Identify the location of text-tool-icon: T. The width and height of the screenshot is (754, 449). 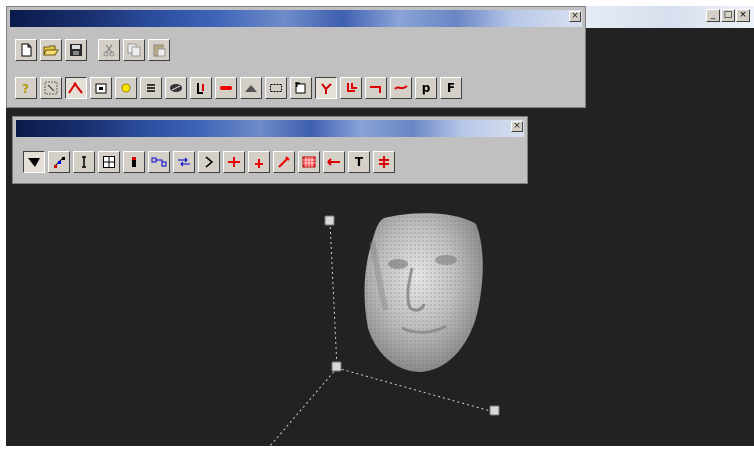
(359, 162).